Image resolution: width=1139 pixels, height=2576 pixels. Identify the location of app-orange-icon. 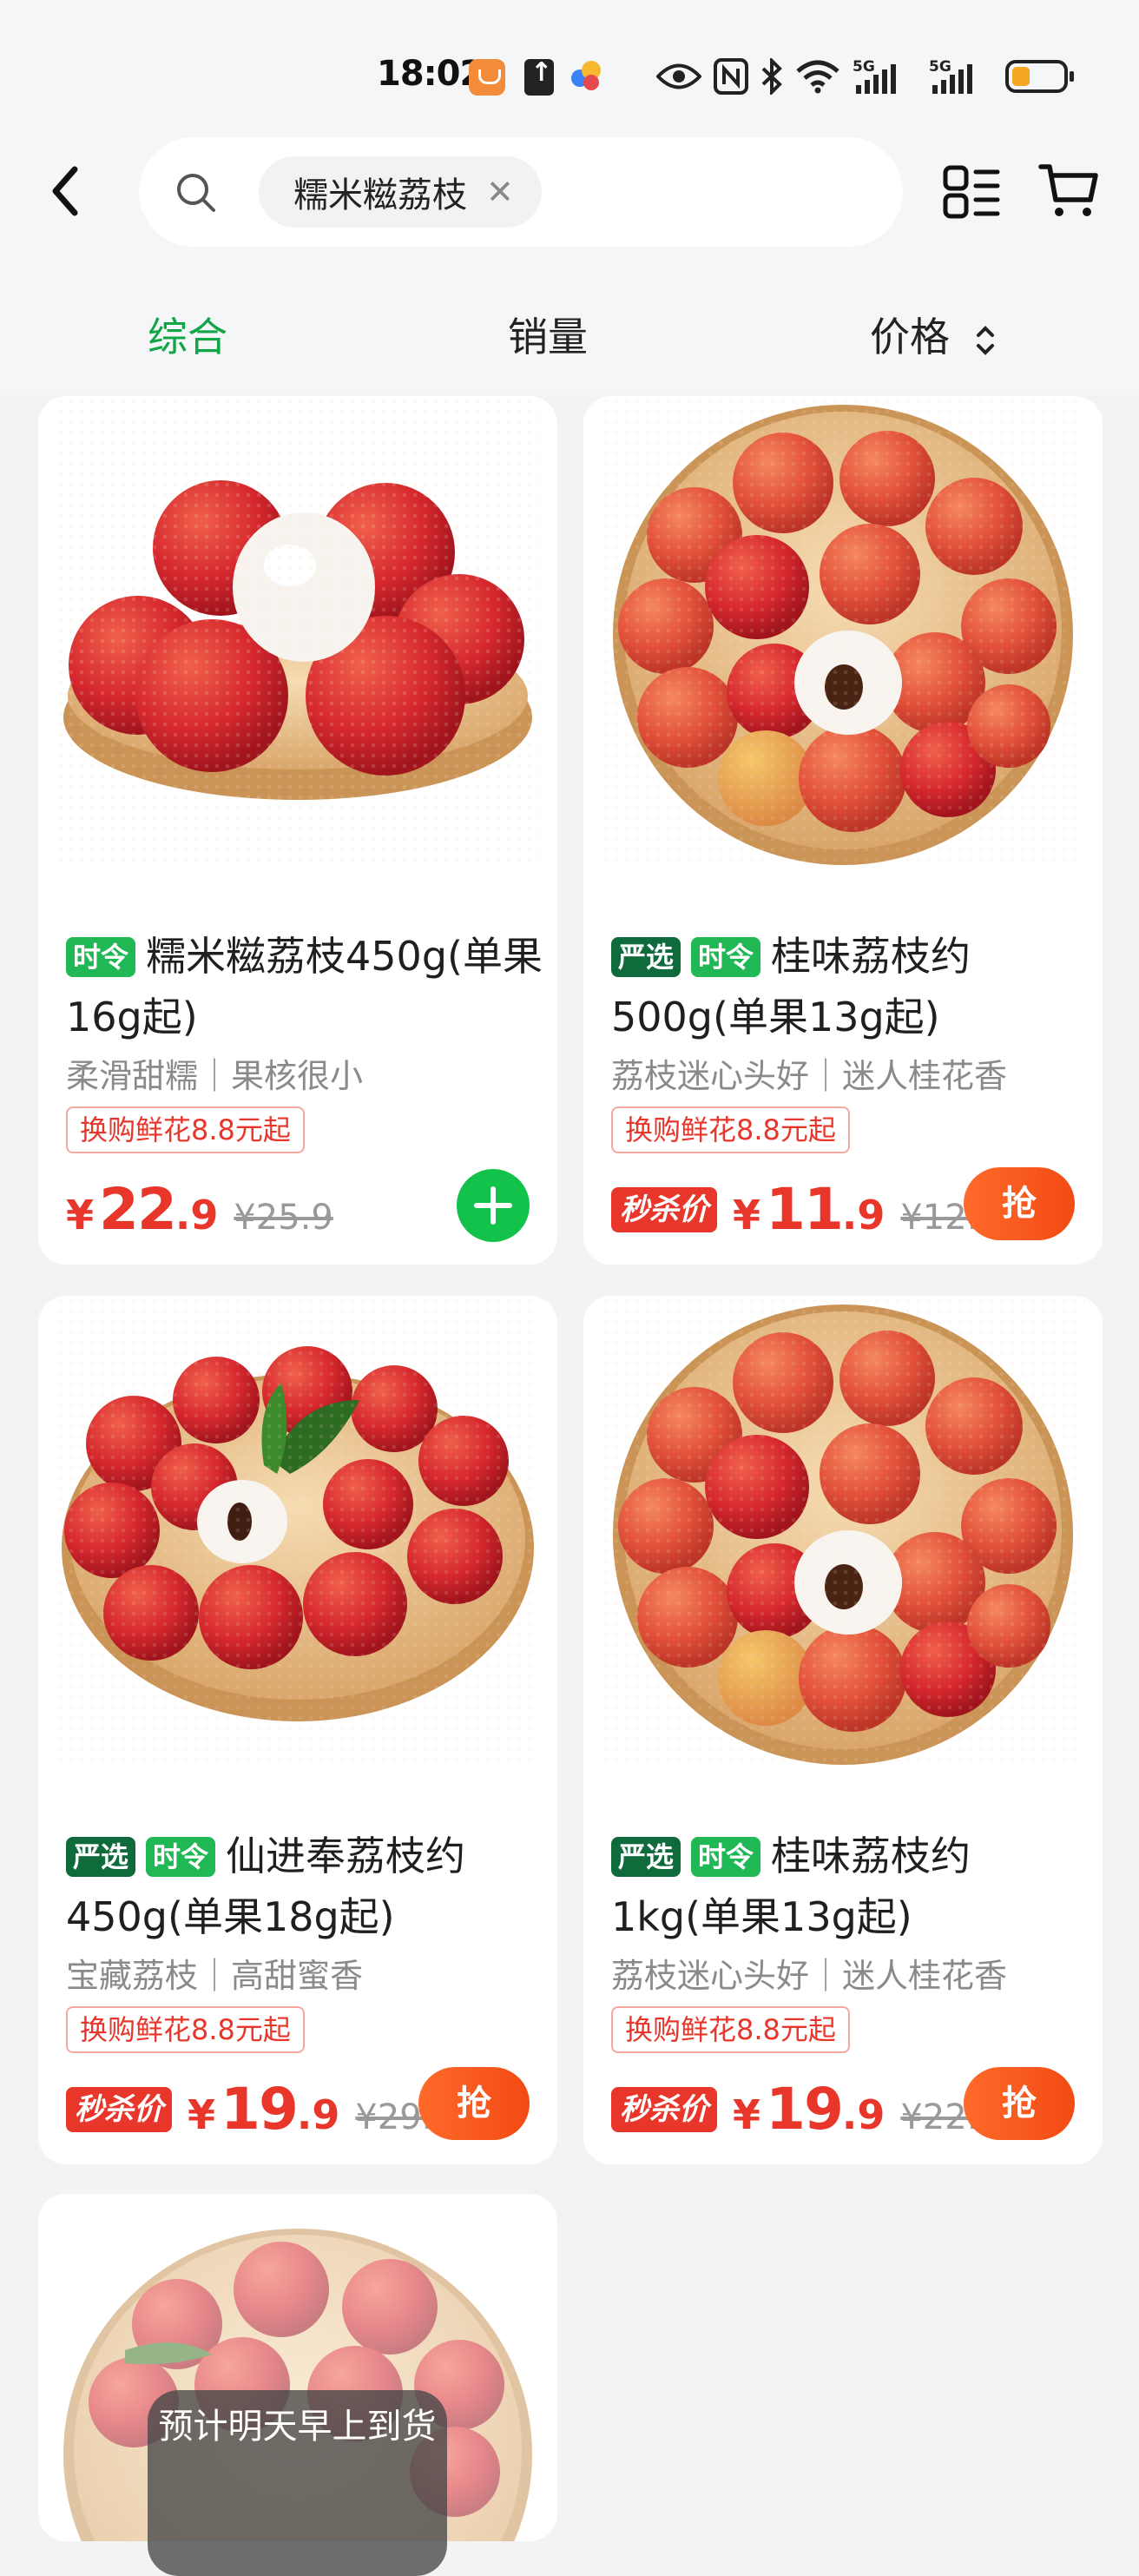
(487, 77).